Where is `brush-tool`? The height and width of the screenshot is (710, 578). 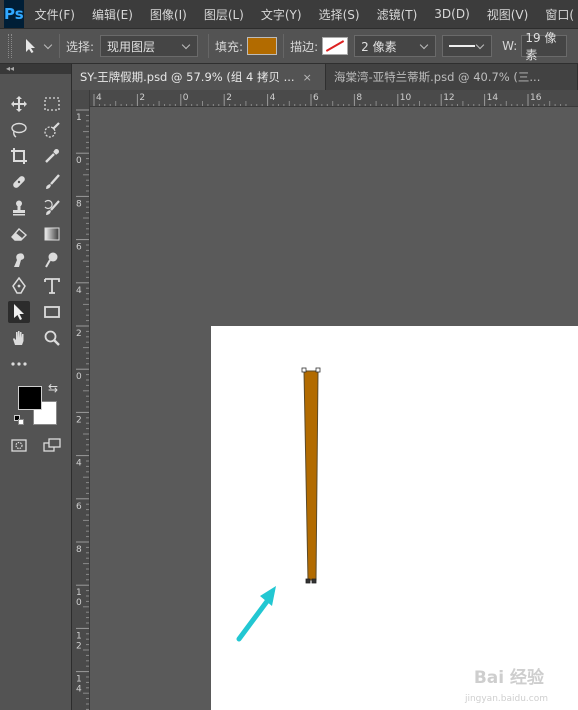
brush-tool is located at coordinates (52, 182).